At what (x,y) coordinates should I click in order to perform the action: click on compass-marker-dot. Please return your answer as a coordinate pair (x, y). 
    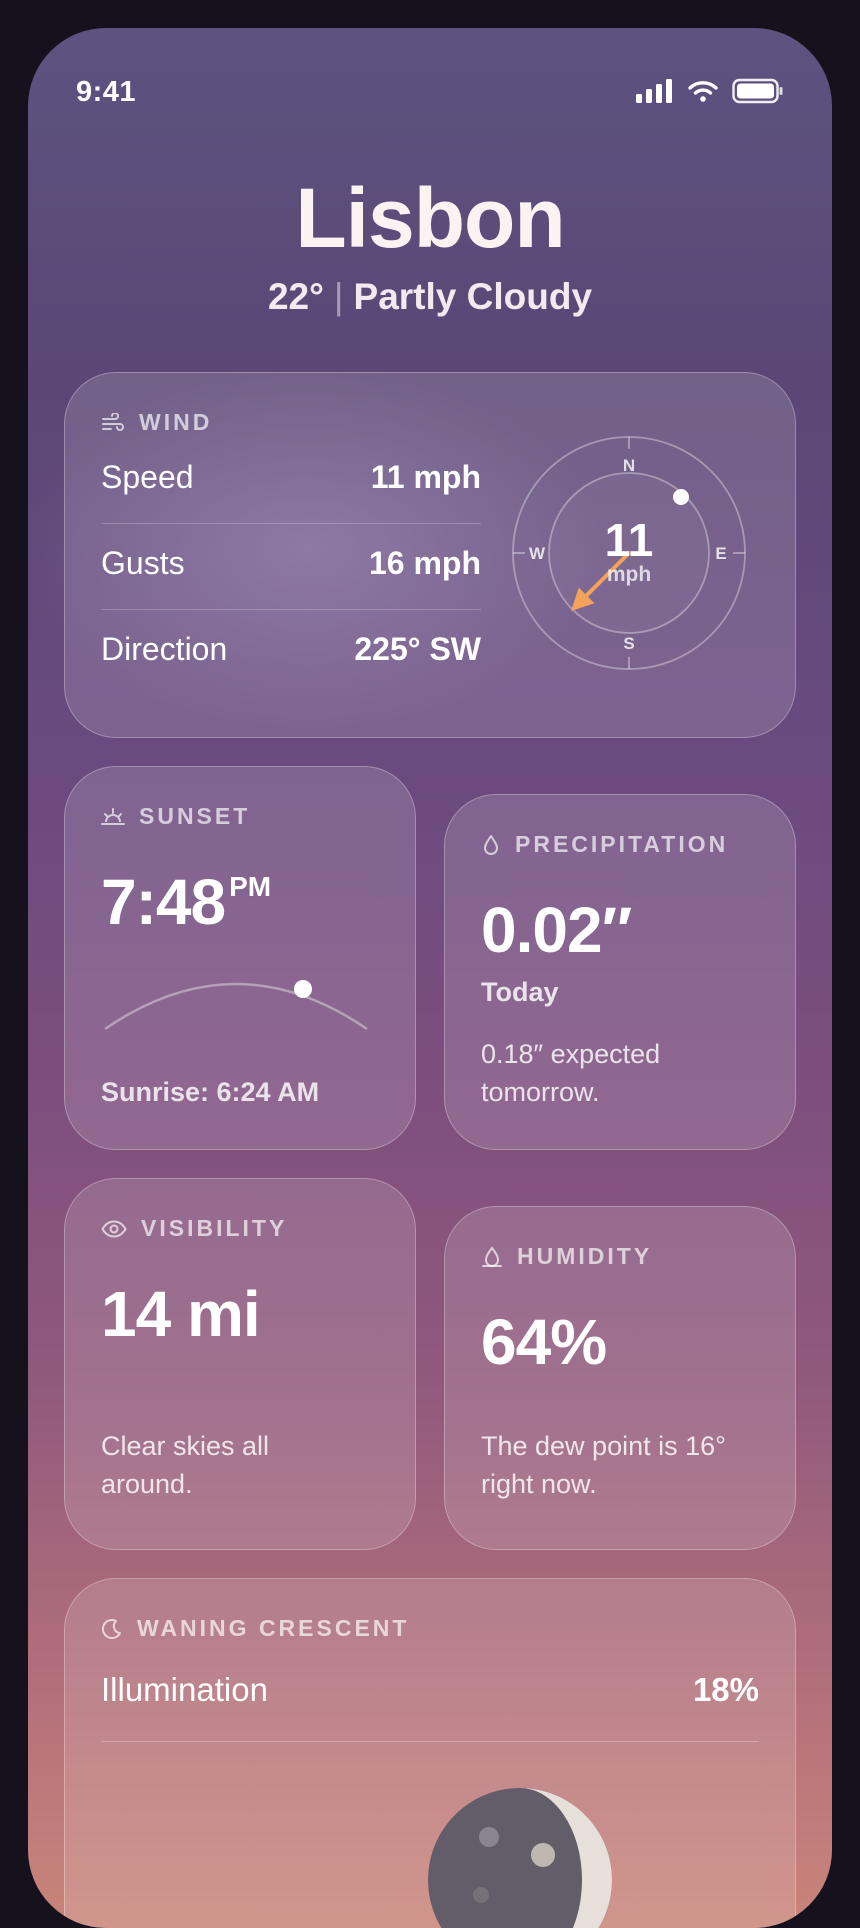
    Looking at the image, I should click on (681, 497).